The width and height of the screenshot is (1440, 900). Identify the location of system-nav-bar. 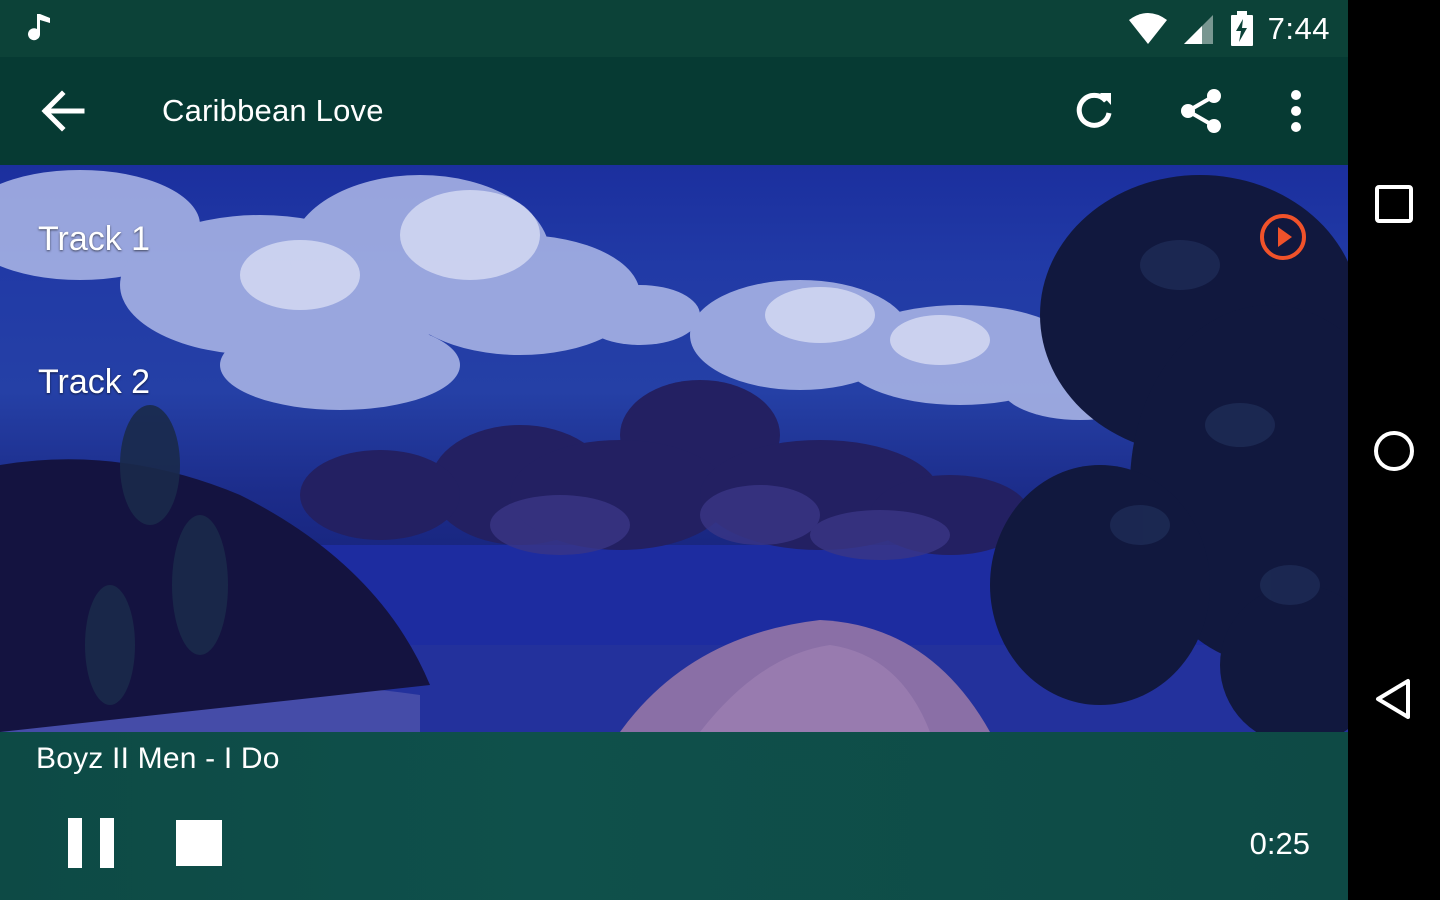
(1394, 450).